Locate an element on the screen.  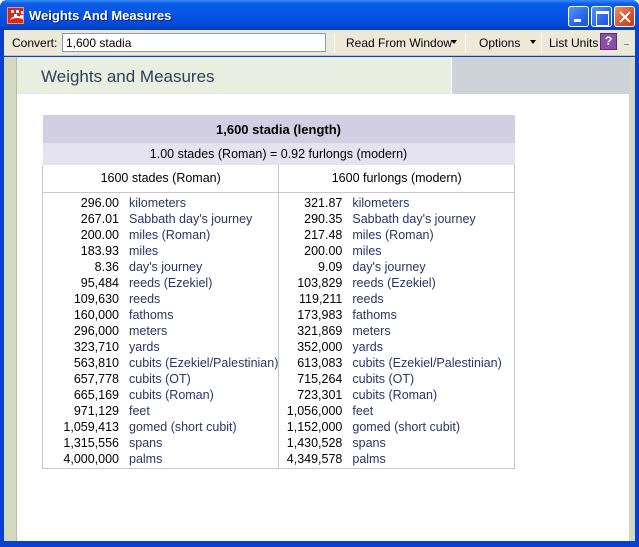
title-bar: Weights And Measures is located at coordinates (319, 15).